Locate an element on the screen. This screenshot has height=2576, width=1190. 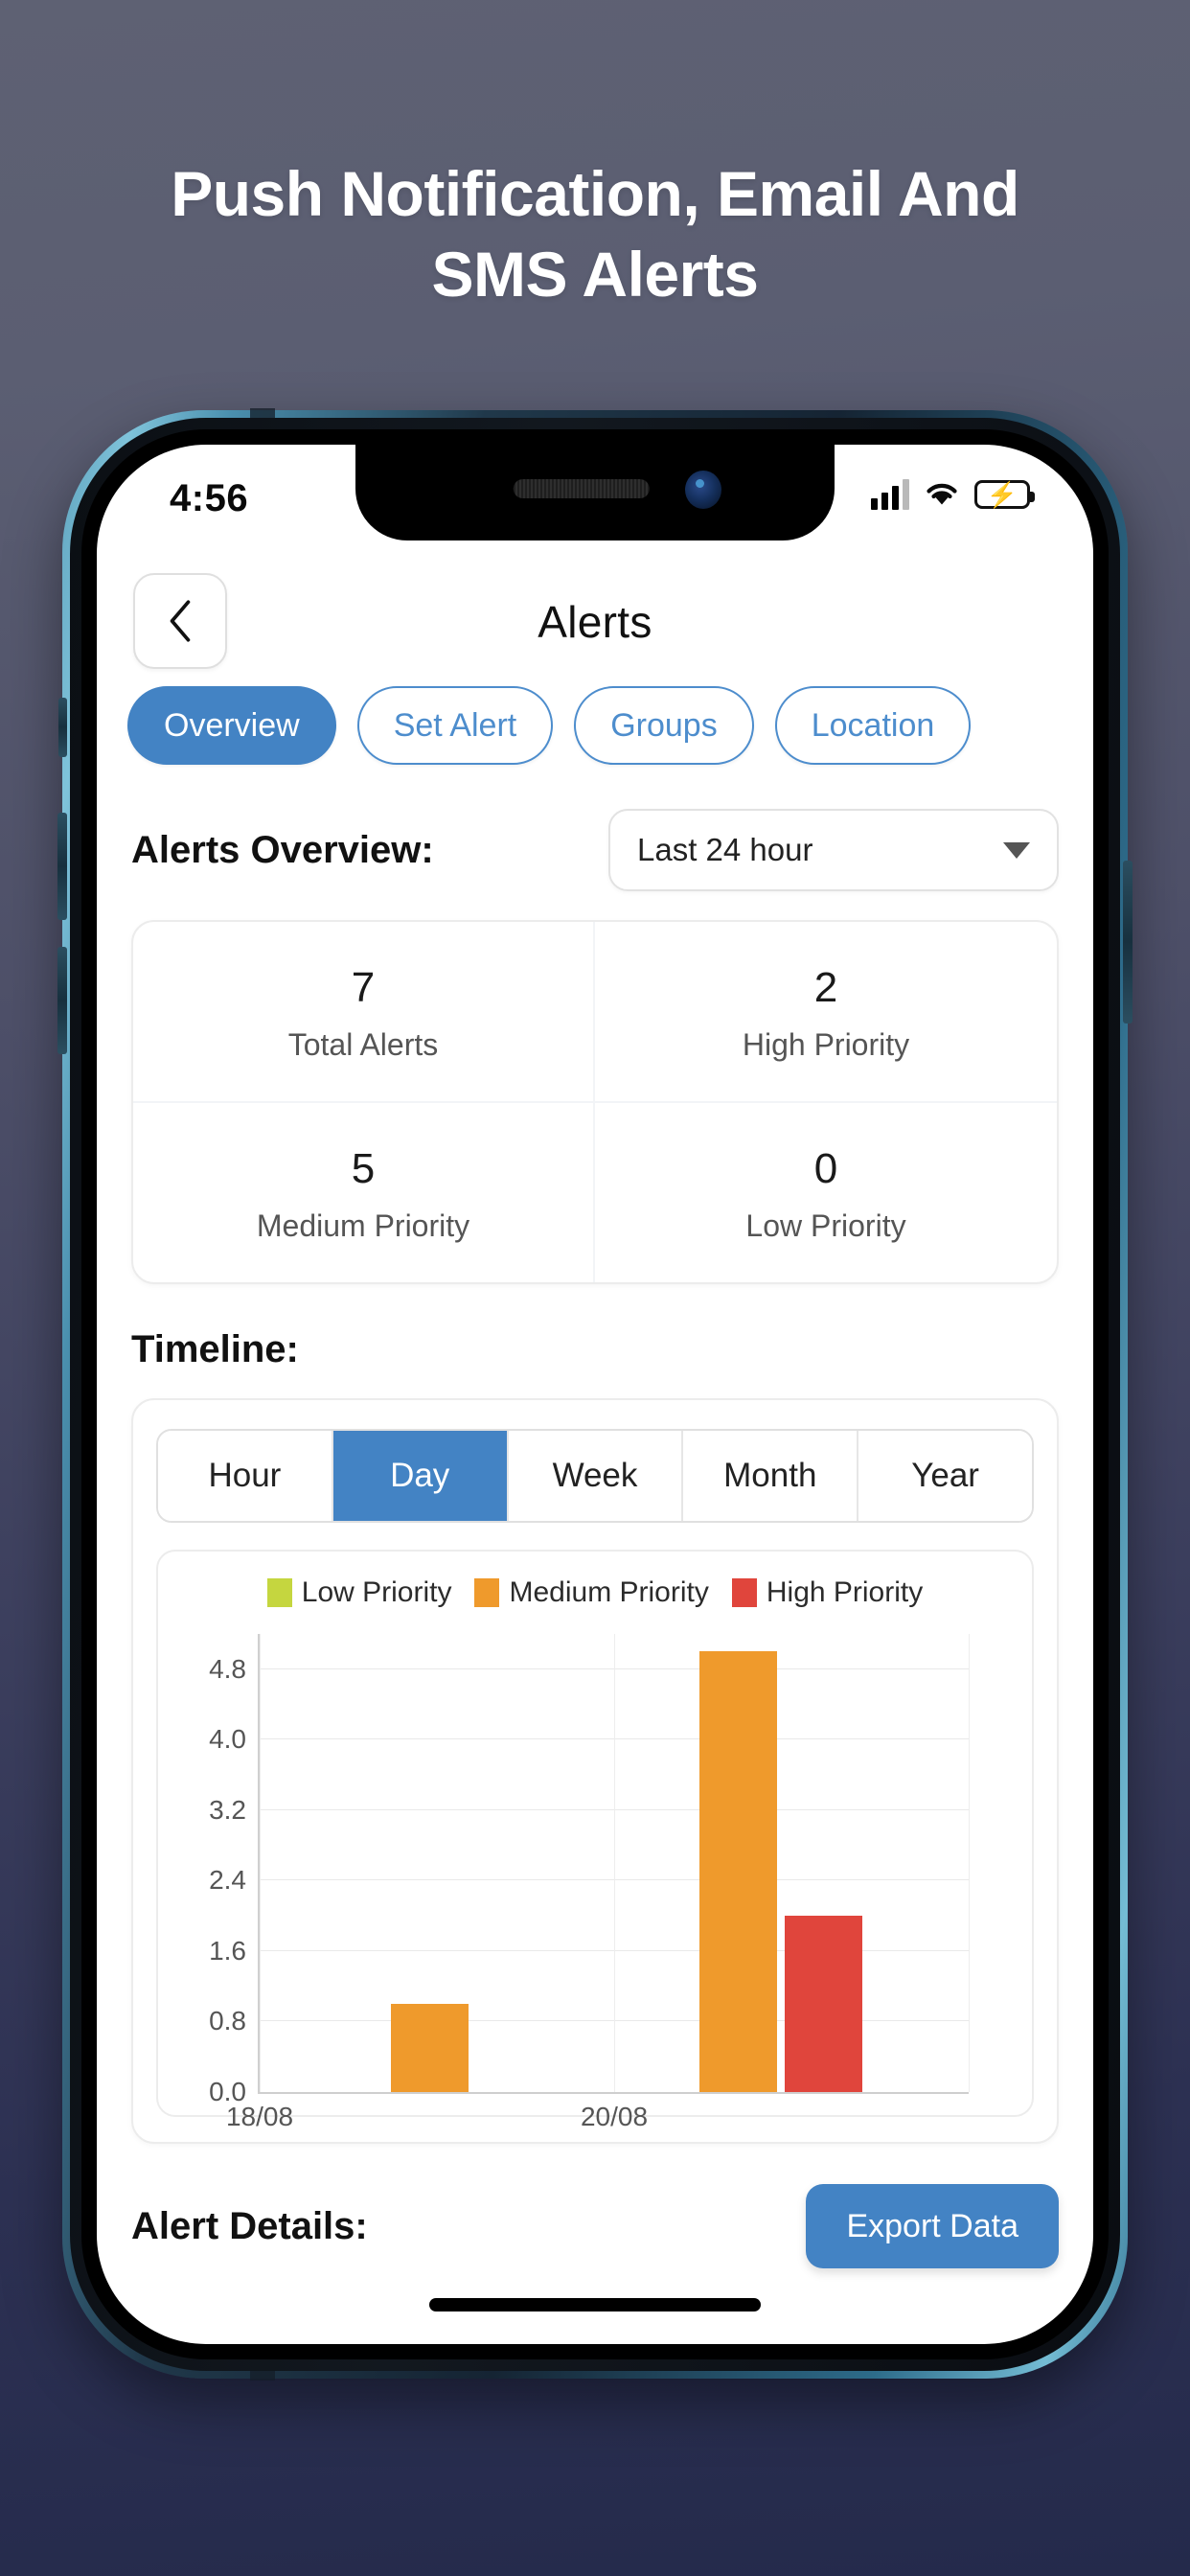
stat-high-priority-label: High Priority is located at coordinates (826, 1044).